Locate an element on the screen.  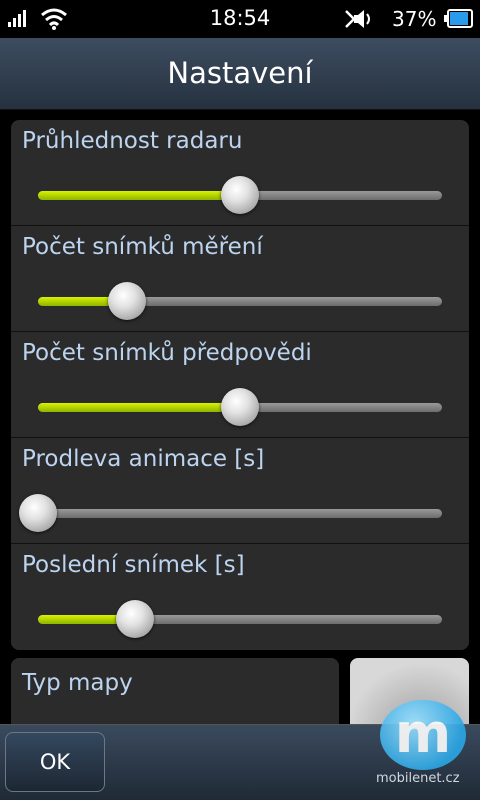
setting-label: Prodleva animace [s] is located at coordinates (143, 459).